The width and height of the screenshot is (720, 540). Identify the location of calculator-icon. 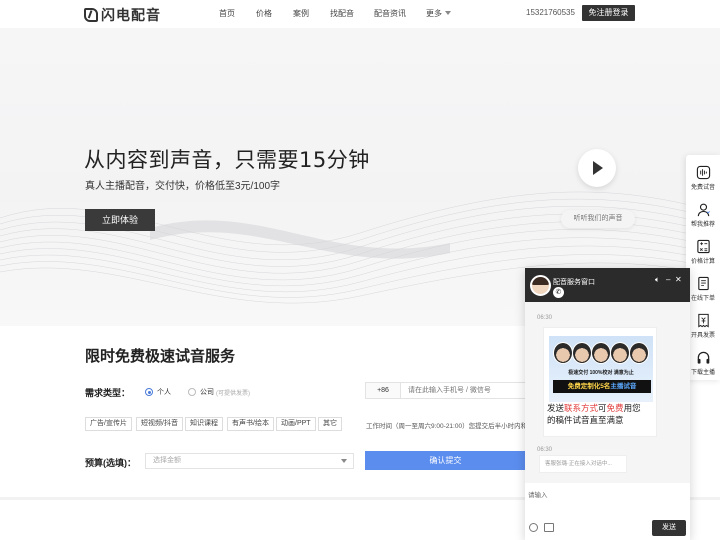
(703, 246).